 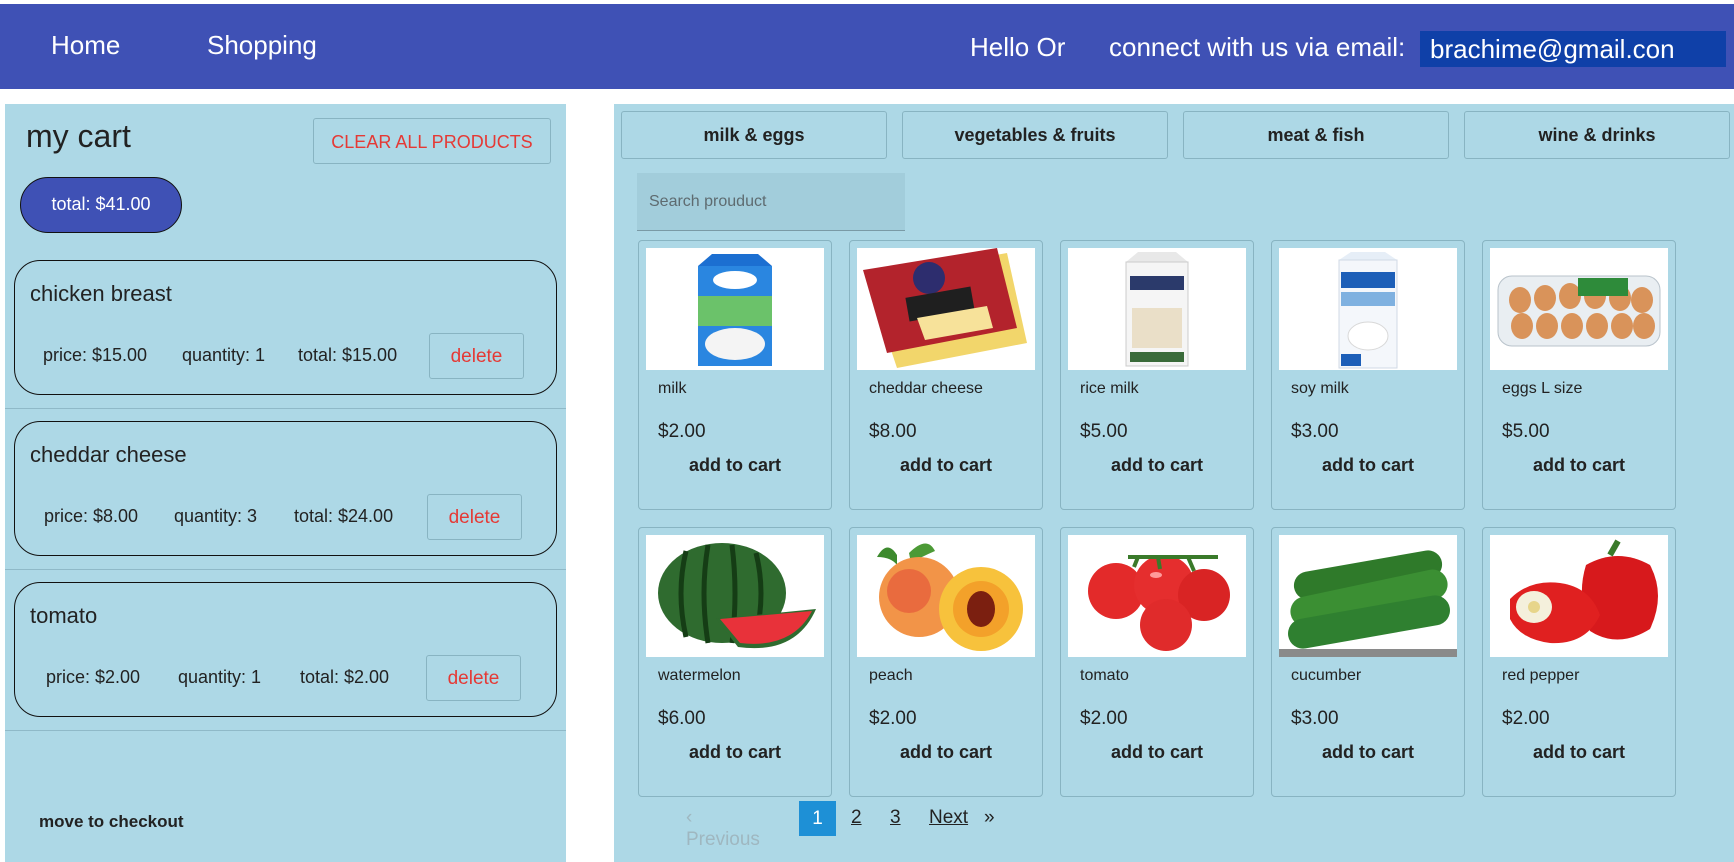 I want to click on tomato-image, so click(x=1157, y=596).